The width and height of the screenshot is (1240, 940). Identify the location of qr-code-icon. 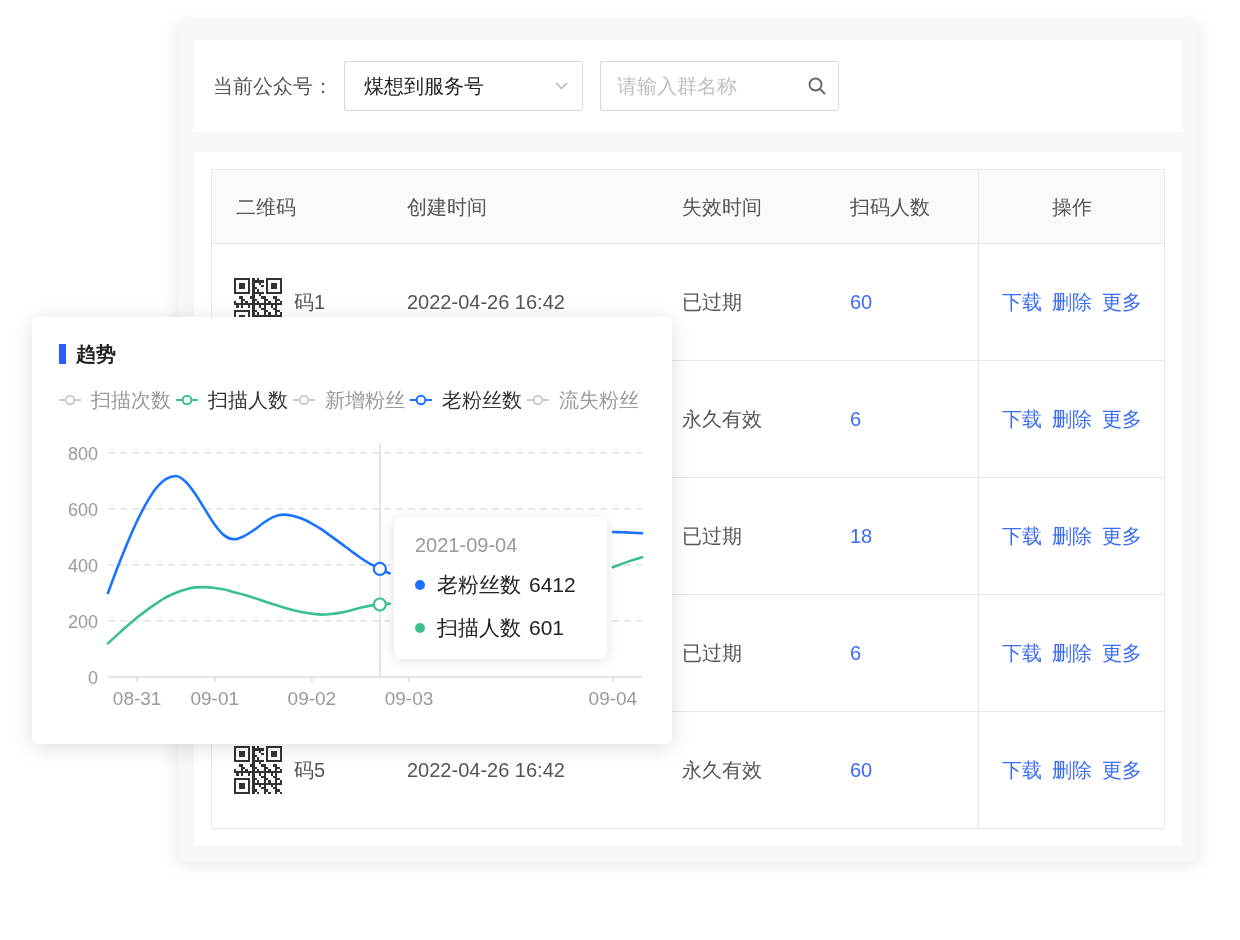
(258, 770).